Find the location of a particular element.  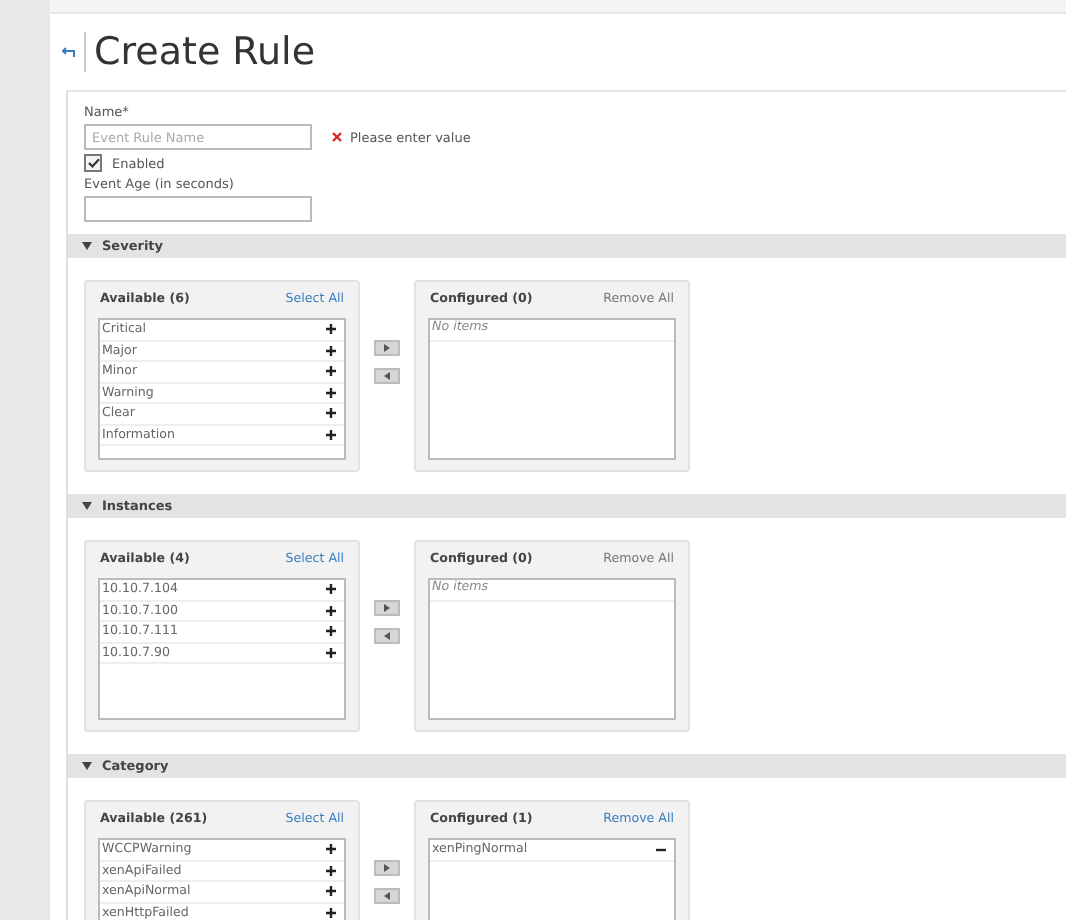

checkbox is located at coordinates (93, 163).